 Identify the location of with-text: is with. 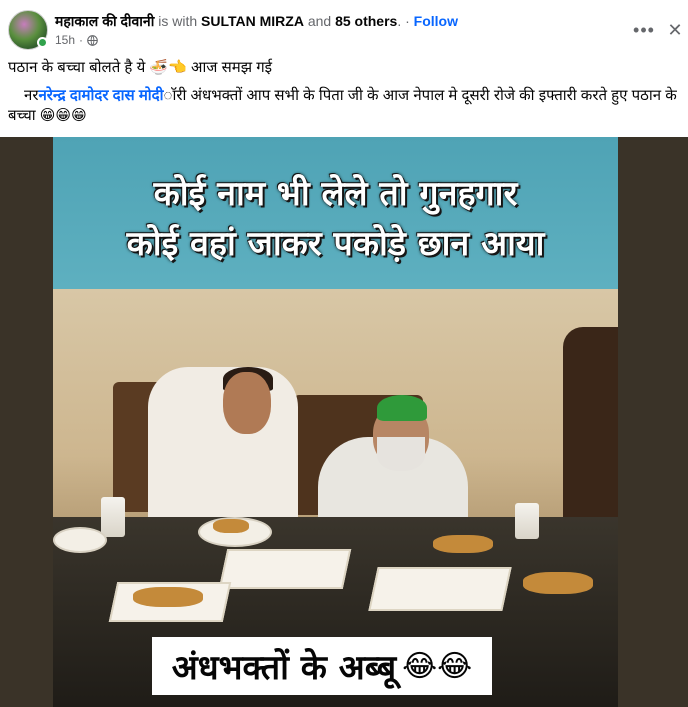
(178, 21).